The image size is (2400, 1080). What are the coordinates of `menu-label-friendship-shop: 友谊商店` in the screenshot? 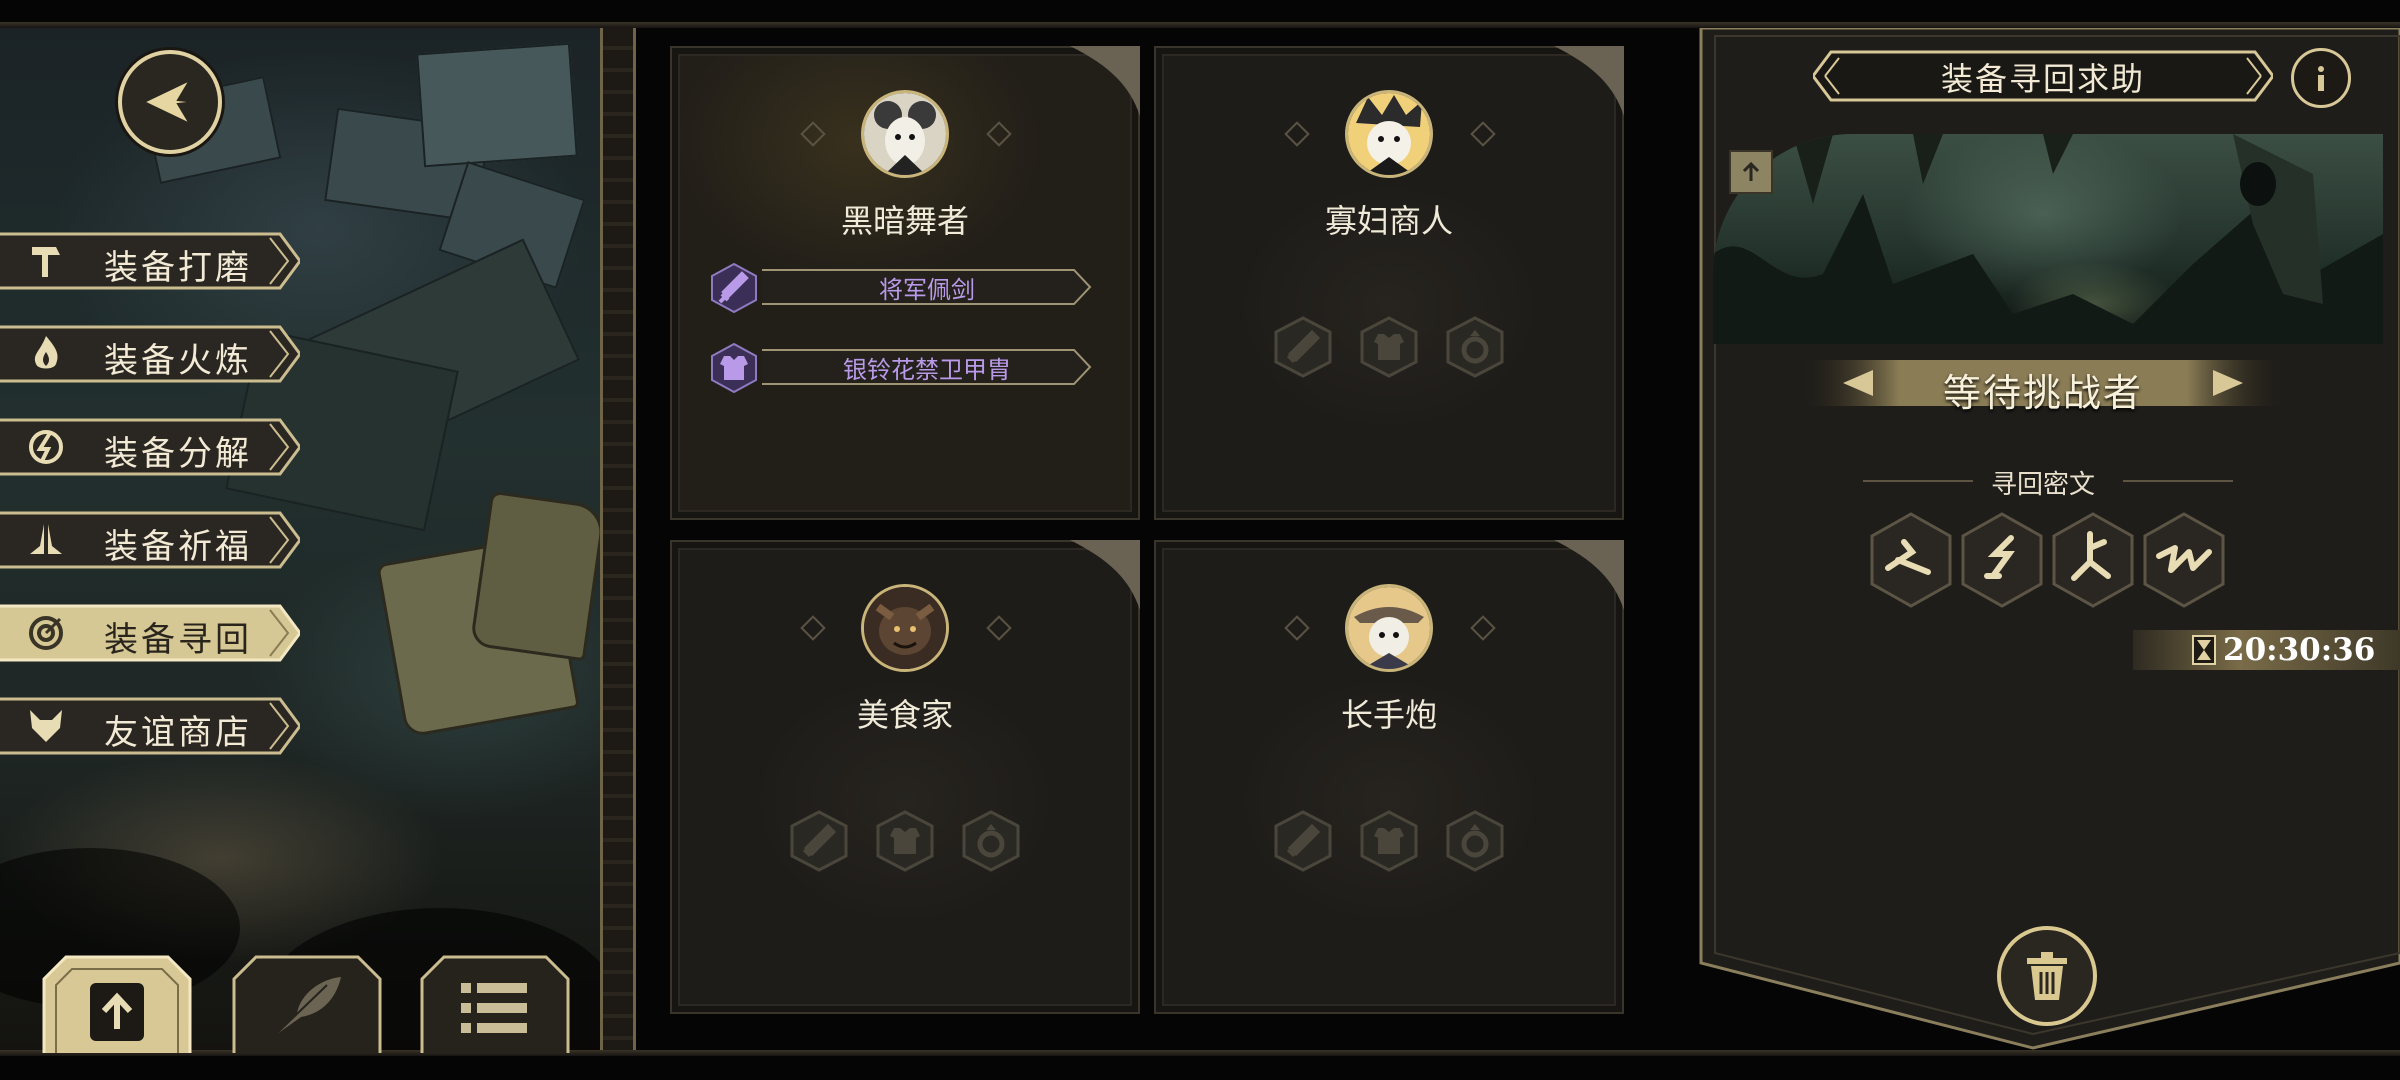 It's located at (178, 733).